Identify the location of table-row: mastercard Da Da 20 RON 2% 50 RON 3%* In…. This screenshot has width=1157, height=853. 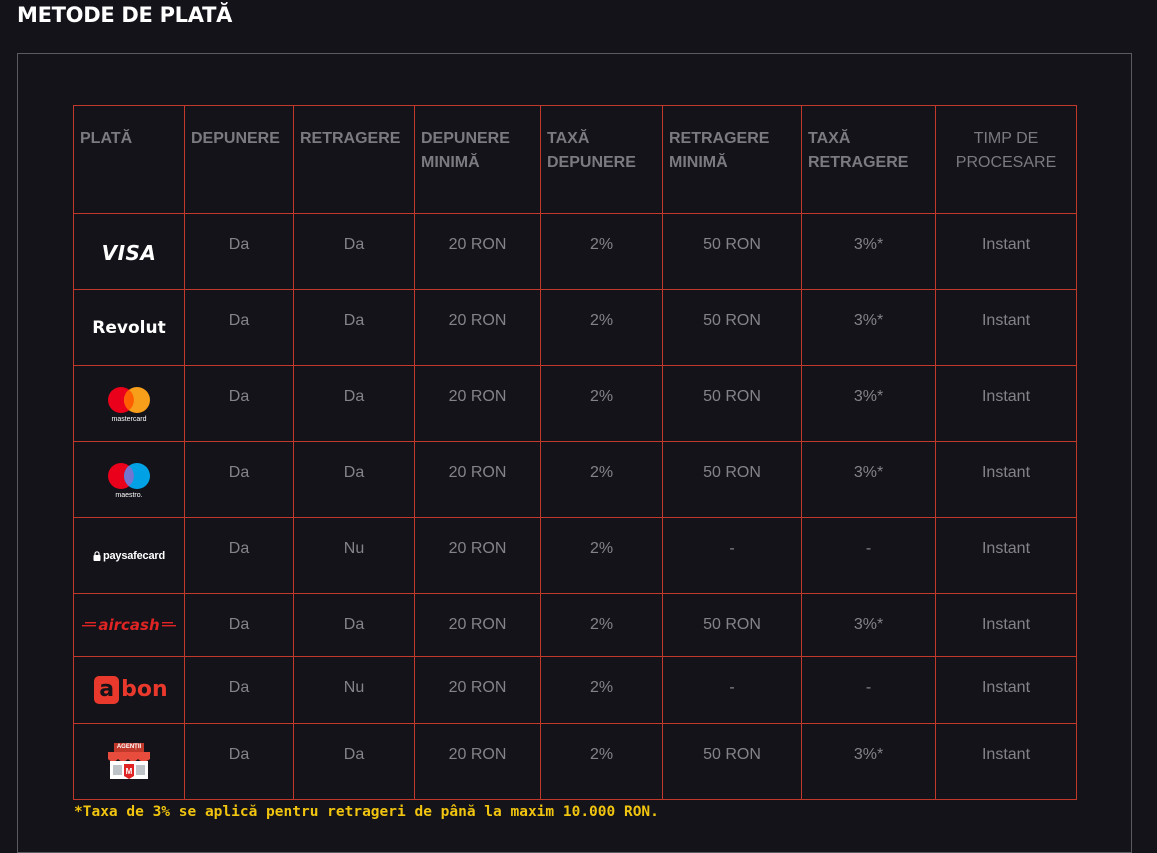
(575, 403).